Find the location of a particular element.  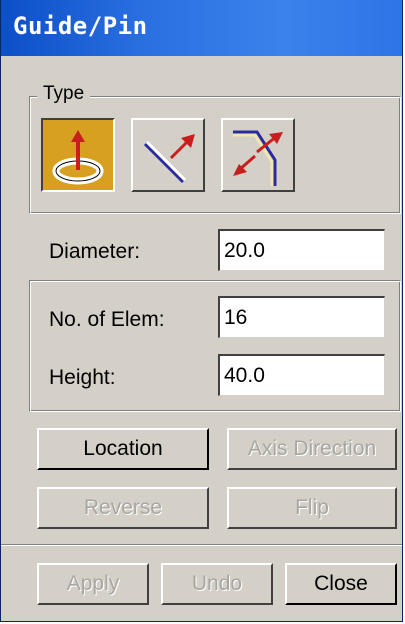

no-of-elem-input is located at coordinates (301, 317).